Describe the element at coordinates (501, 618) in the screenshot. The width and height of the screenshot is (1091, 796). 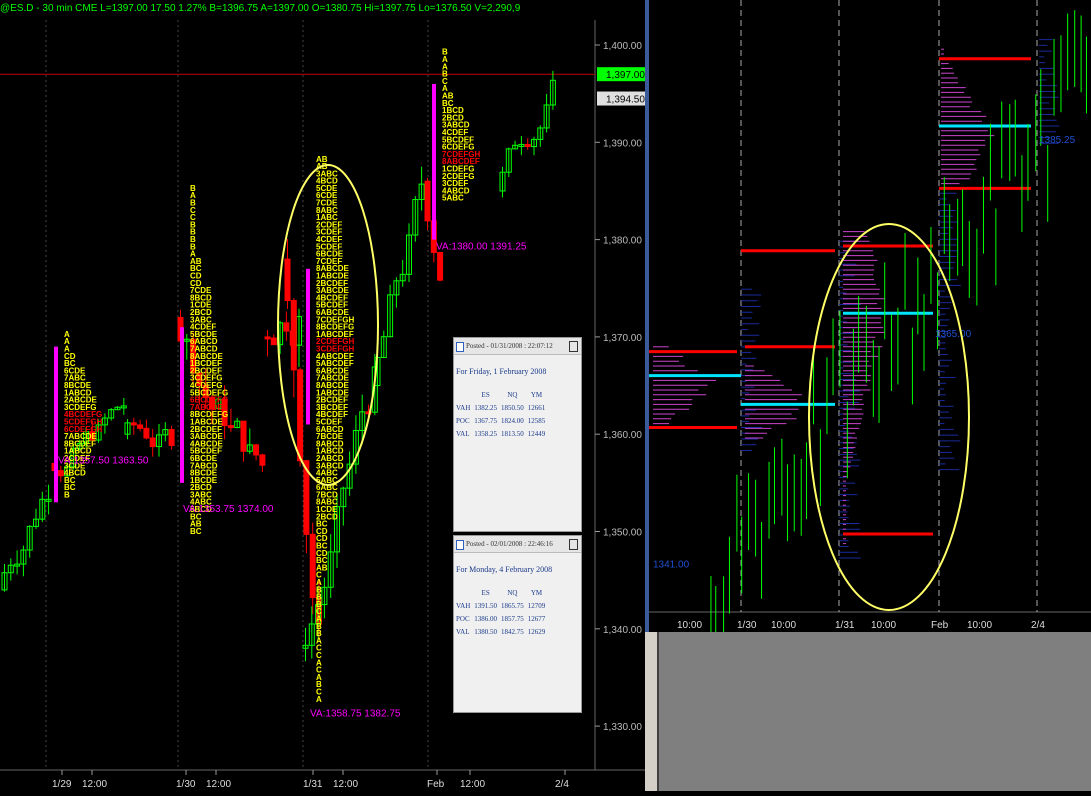
I see `table-row: POC 1386.00 1857.75 12677` at that location.